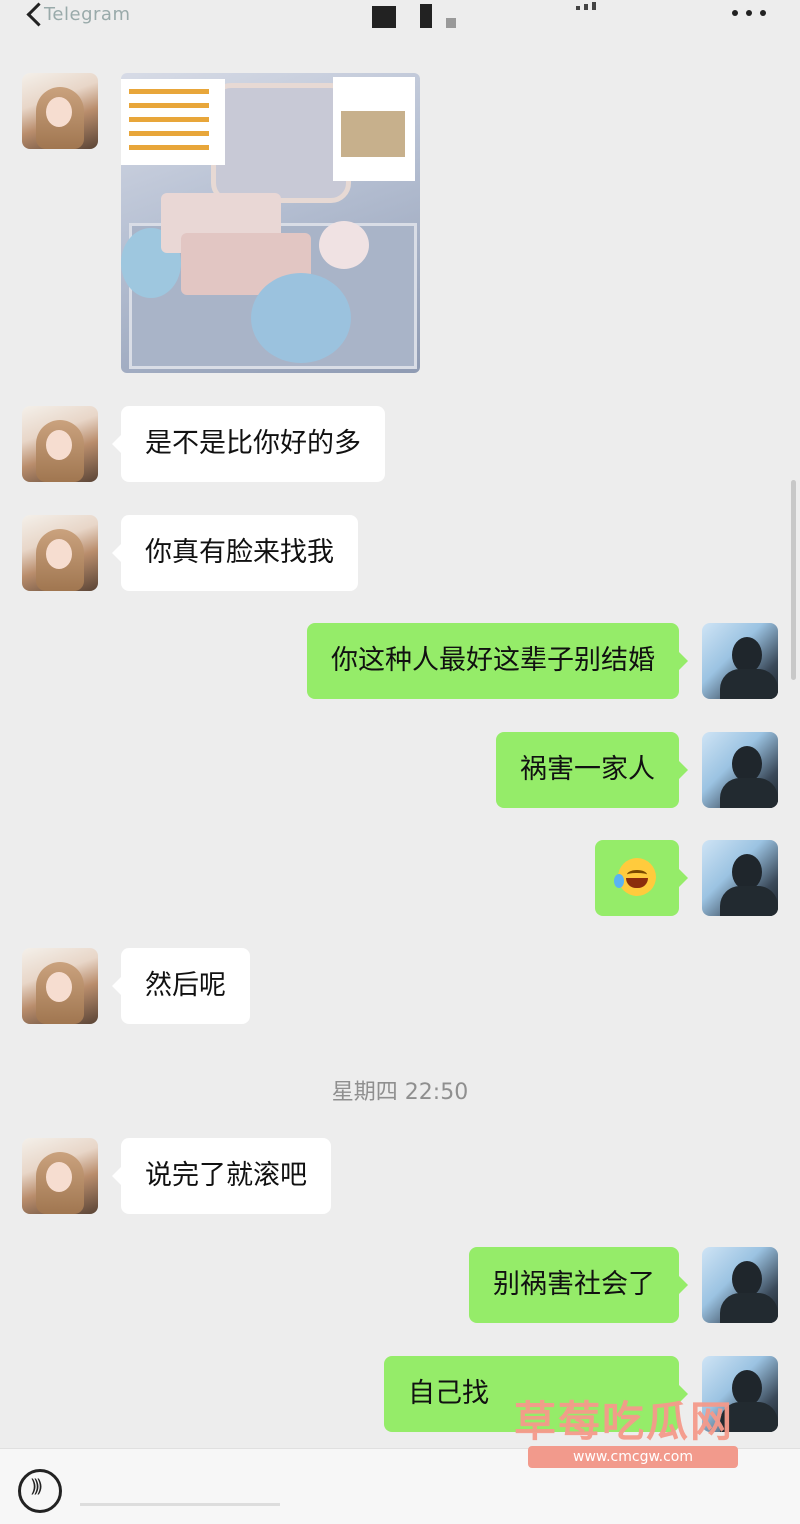 The image size is (800, 1524). I want to click on app-label: Telegram, so click(87, 14).